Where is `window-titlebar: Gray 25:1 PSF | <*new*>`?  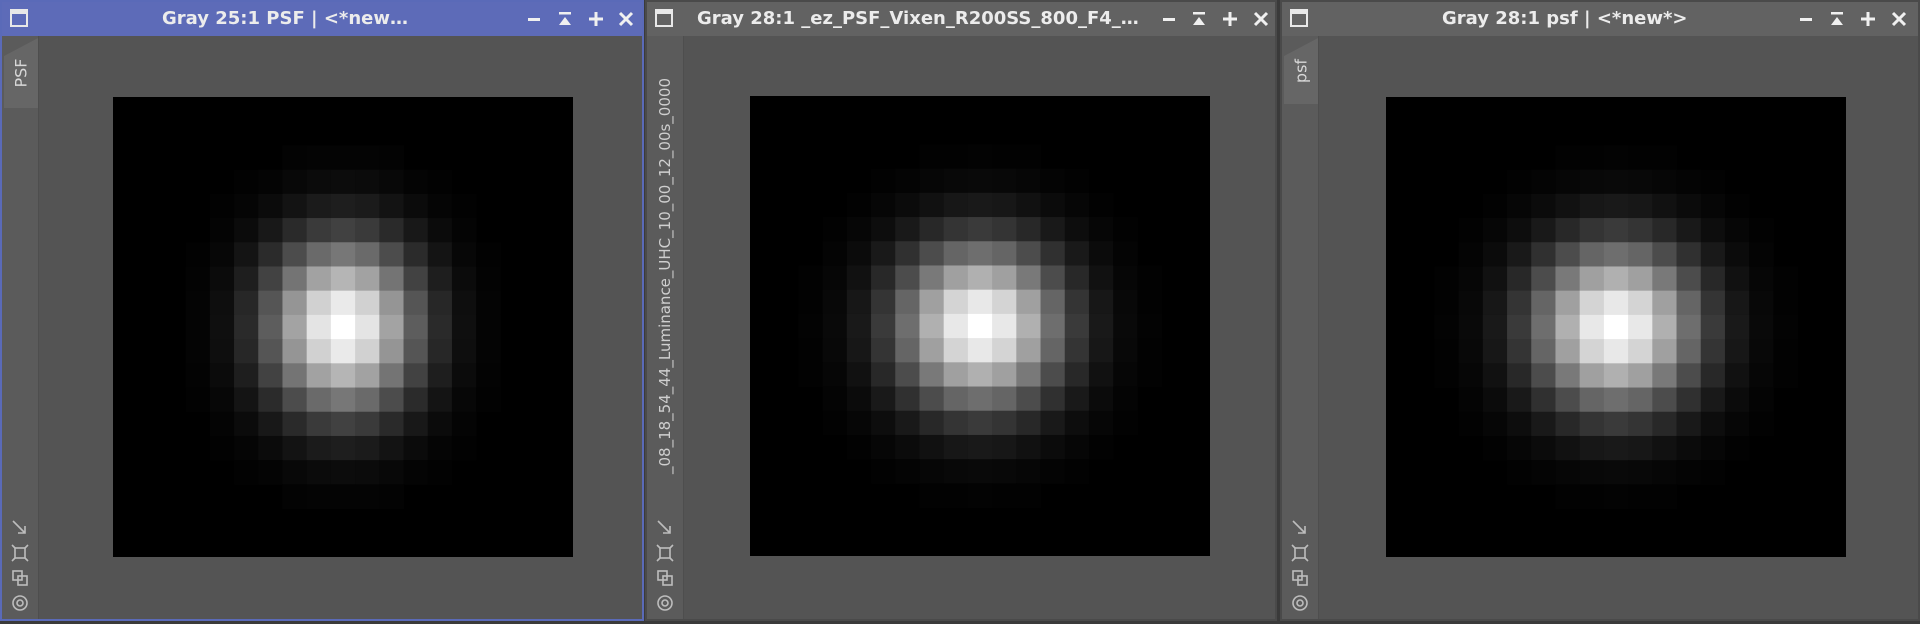 window-titlebar: Gray 25:1 PSF | <*new*> is located at coordinates (322, 19).